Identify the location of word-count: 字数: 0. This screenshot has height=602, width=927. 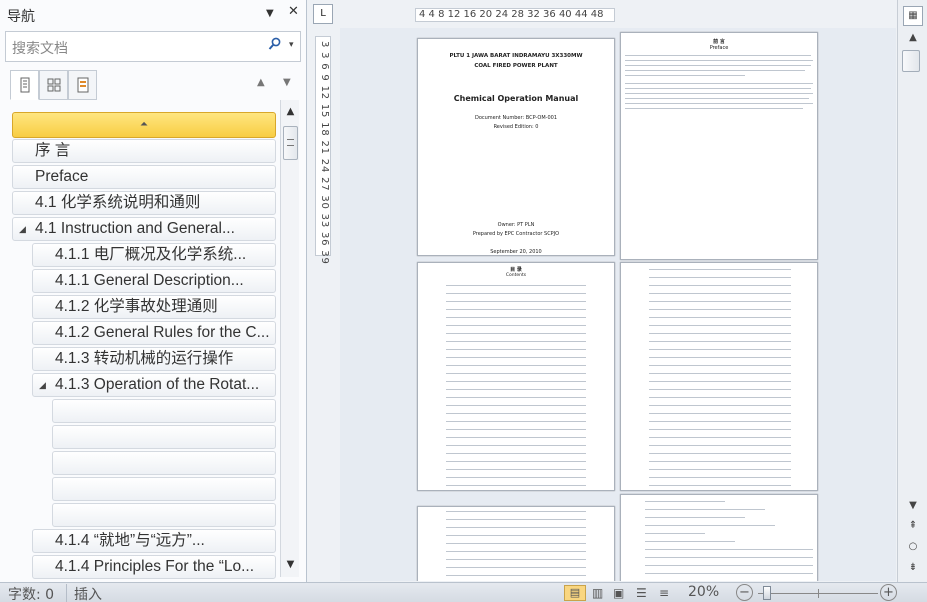
(31, 593).